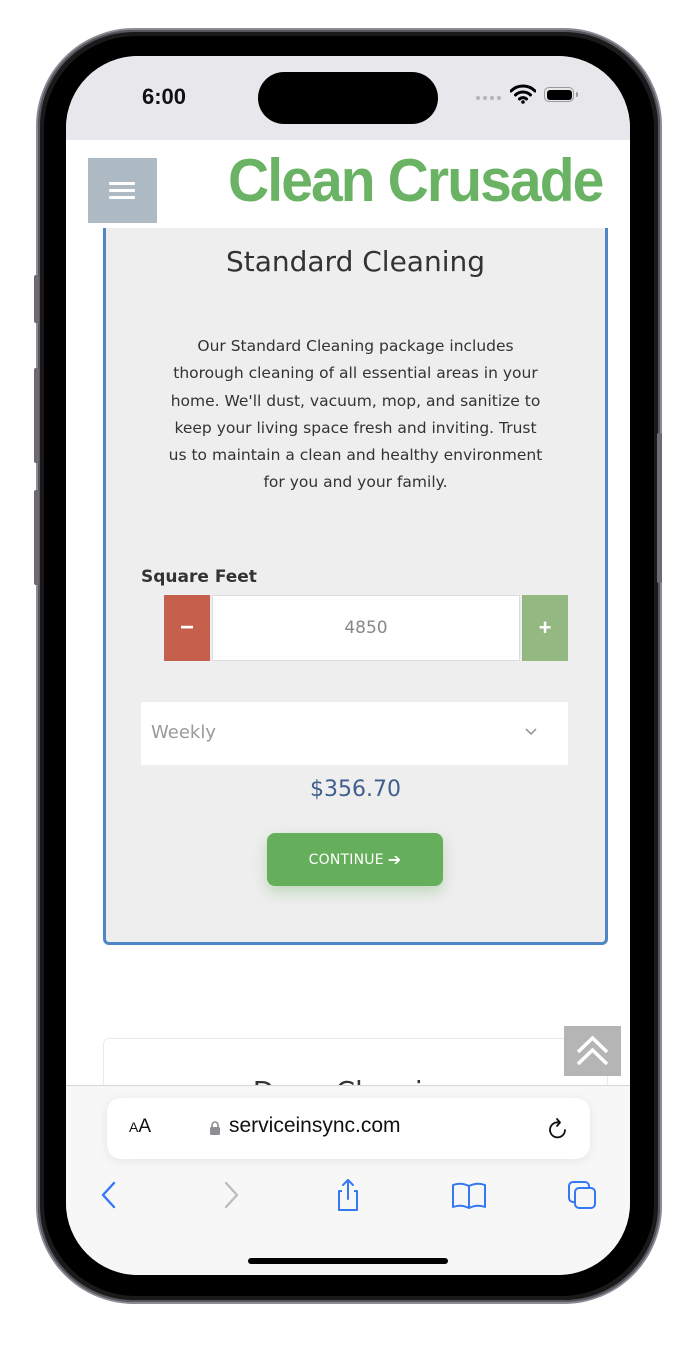 Image resolution: width=700 pixels, height=1352 pixels. I want to click on action-button, so click(36, 299).